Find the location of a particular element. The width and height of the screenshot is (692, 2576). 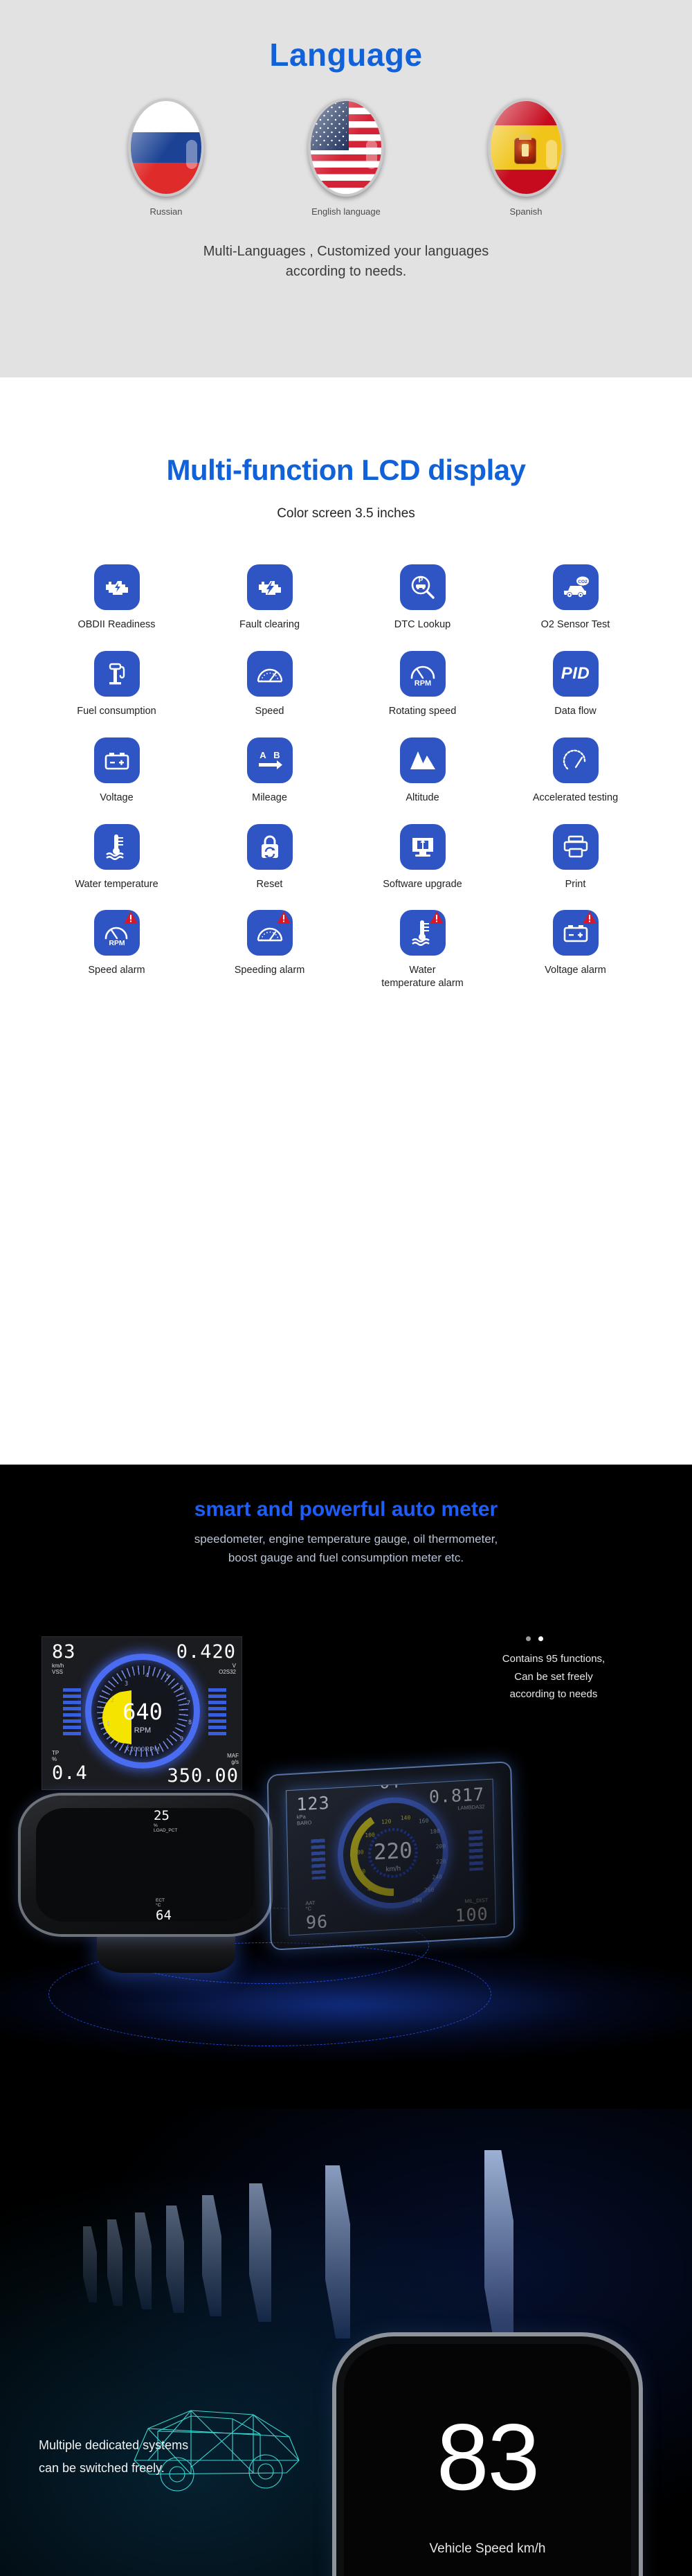

panel-a-tp-value: 0.4 is located at coordinates (70, 1773).